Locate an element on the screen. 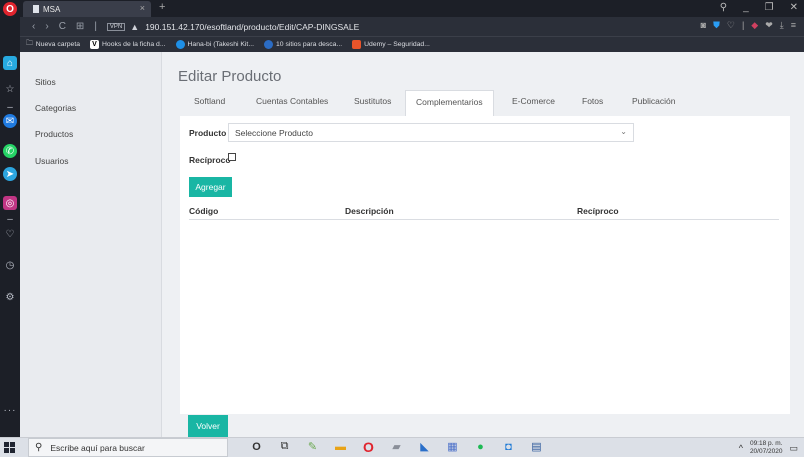  window-controls: ⚲ _ ❐ ✕ is located at coordinates (759, 7).